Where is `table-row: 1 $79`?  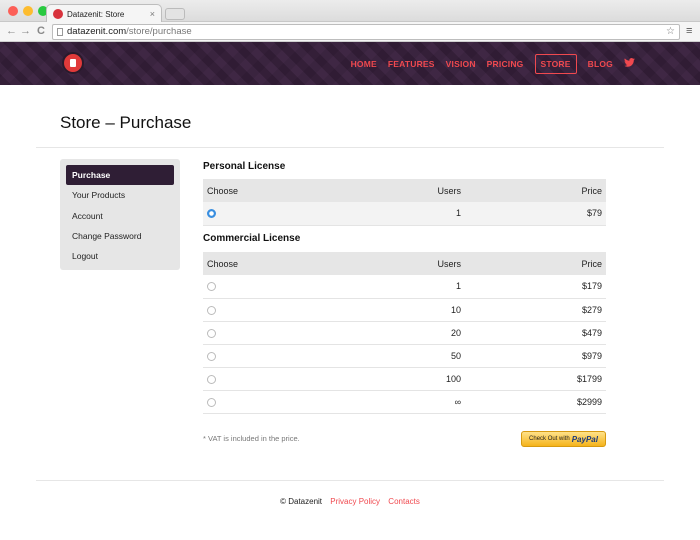
table-row: 1 $79 is located at coordinates (404, 214).